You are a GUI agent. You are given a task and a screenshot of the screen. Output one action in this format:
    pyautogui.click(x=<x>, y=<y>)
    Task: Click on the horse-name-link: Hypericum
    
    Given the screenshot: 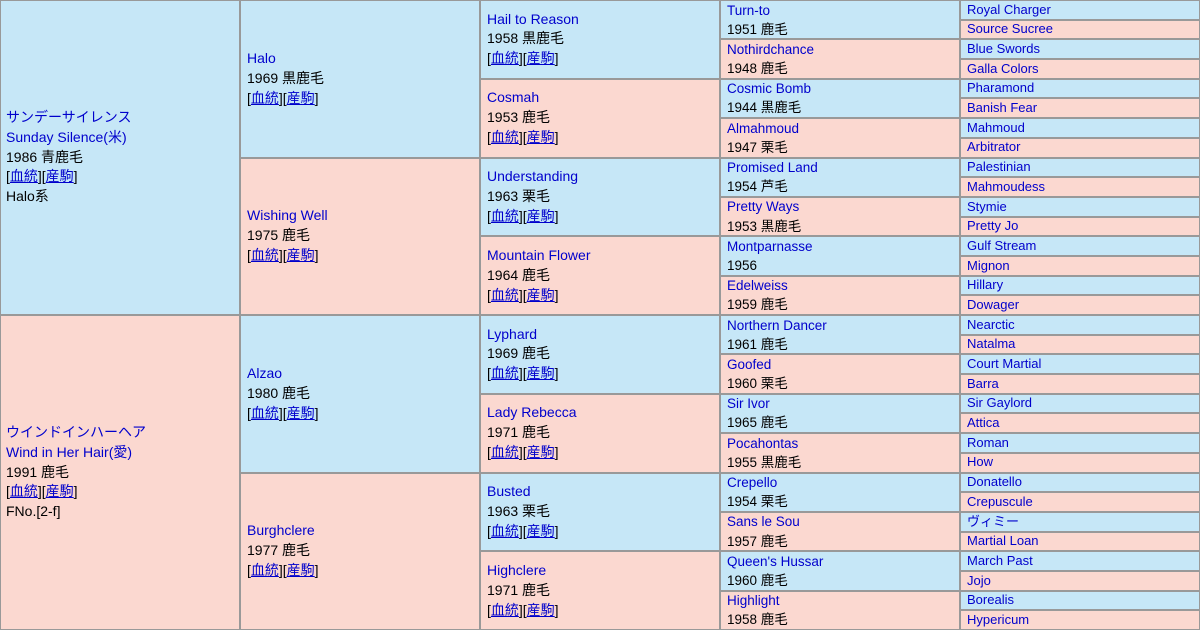 What is the action you would take?
    pyautogui.click(x=998, y=619)
    